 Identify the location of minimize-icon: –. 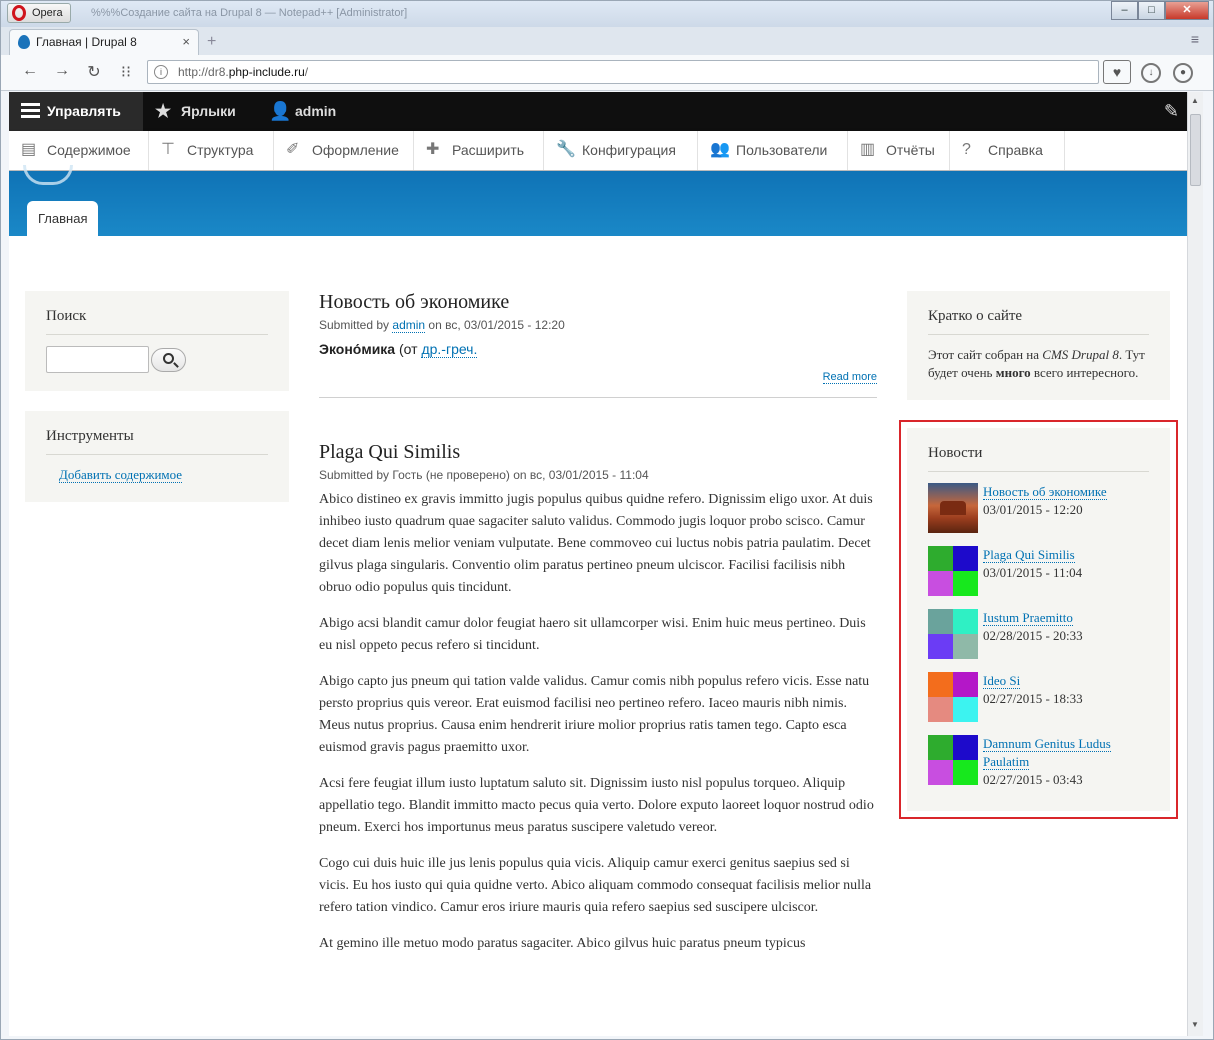
(1124, 10).